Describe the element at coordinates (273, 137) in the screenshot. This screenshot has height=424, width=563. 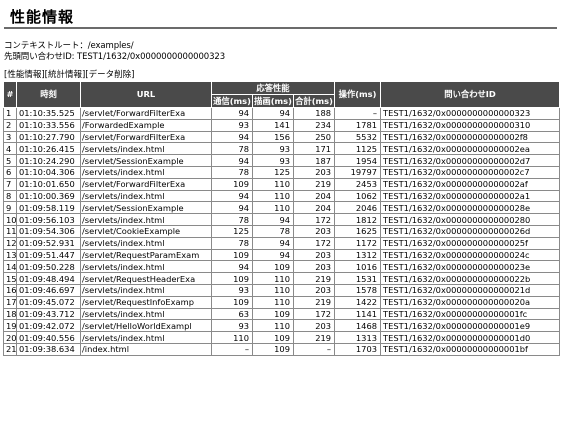
I see `cell-draw-ms: 156` at that location.